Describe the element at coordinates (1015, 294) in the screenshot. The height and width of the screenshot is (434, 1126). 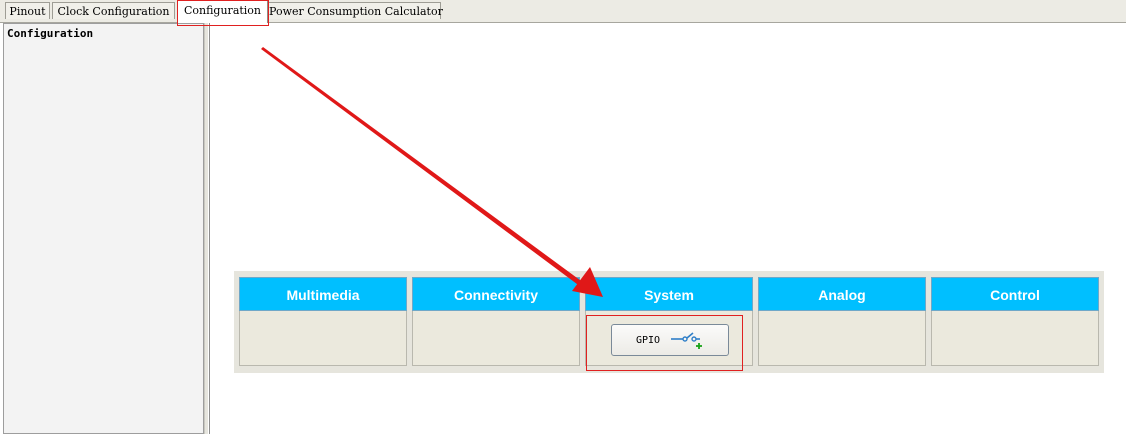
I see `category-header-control: Control` at that location.